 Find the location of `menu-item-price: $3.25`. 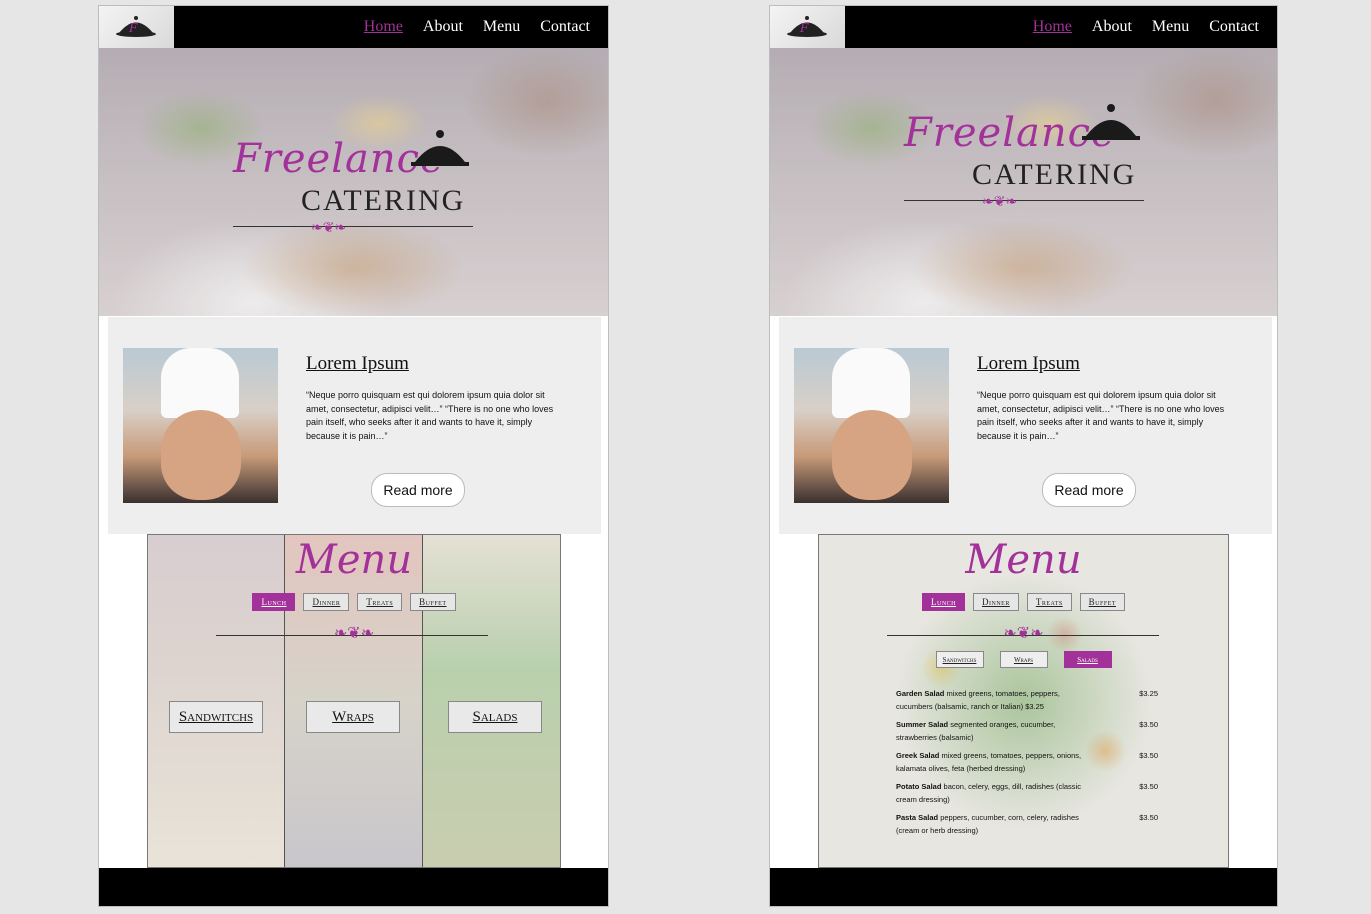

menu-item-price: $3.25 is located at coordinates (1148, 693).